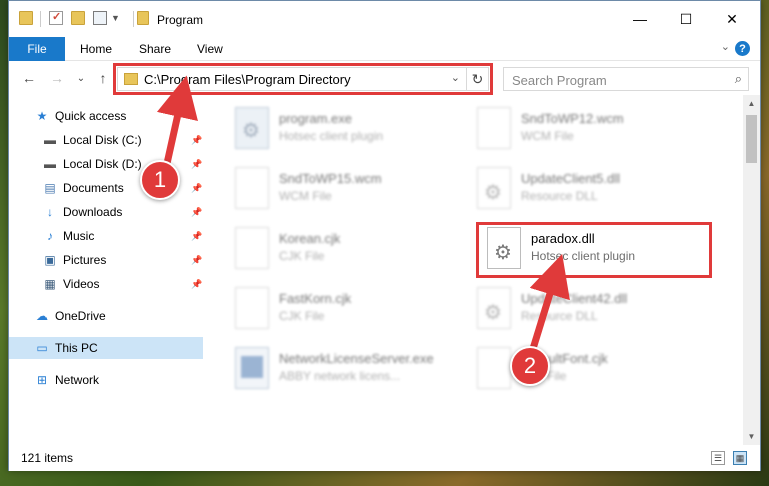 This screenshot has height=486, width=769. Describe the element at coordinates (686, 19) in the screenshot. I see `maximize-button: ☐` at that location.